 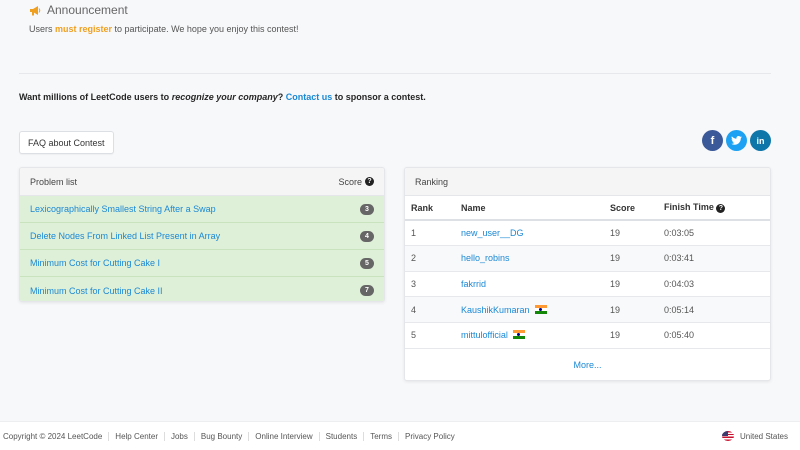 What do you see at coordinates (430, 309) in the screenshot?
I see `rank-cell: 4` at bounding box center [430, 309].